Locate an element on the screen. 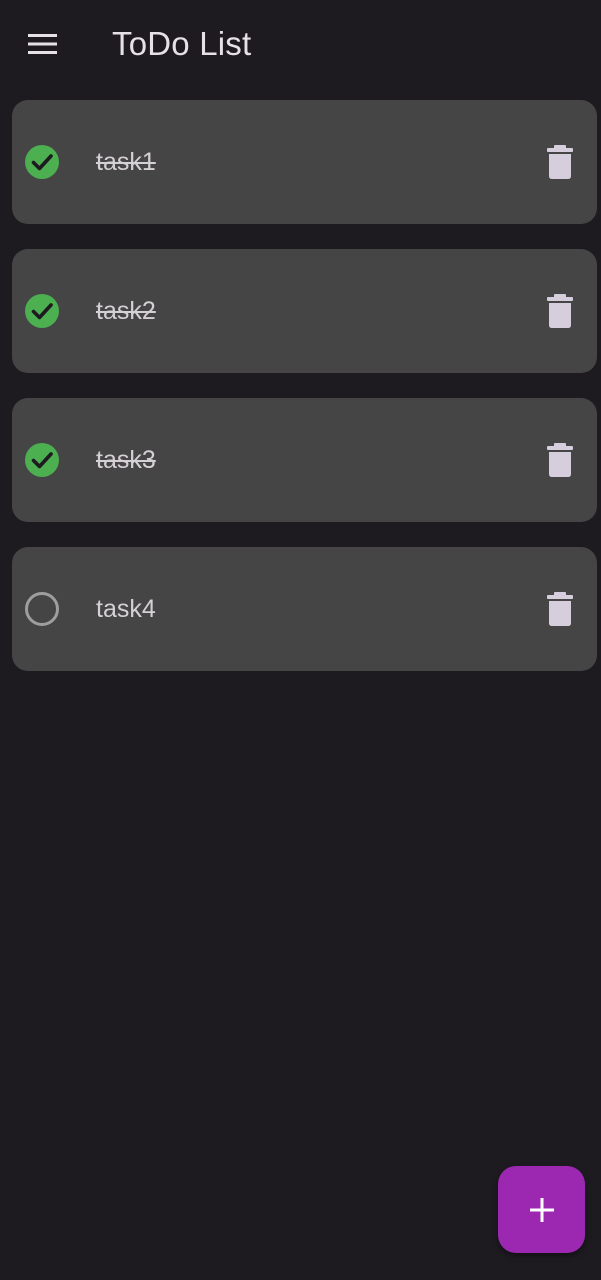 This screenshot has height=1280, width=601. task-card: task4 is located at coordinates (304, 609).